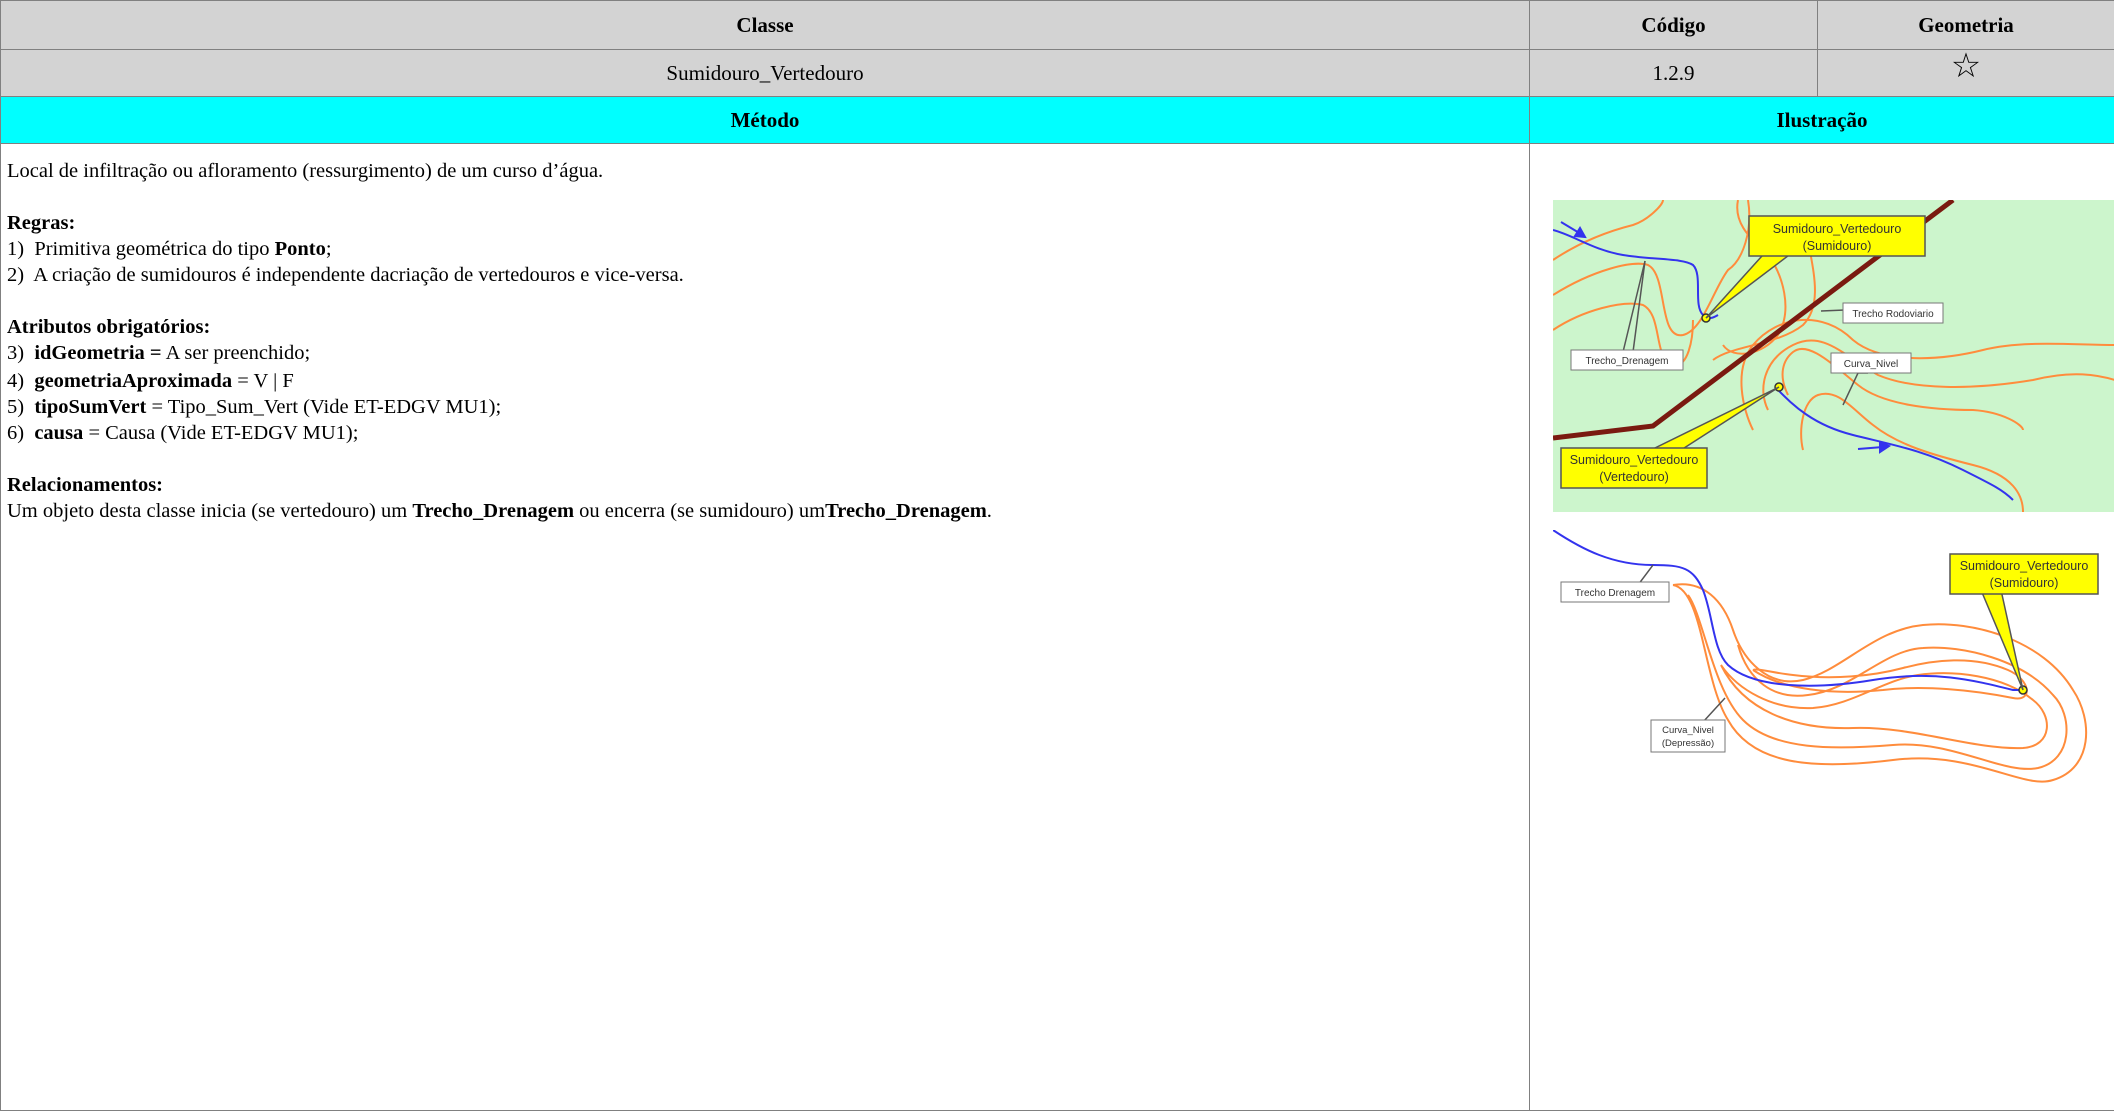 The image size is (2114, 1111). Describe the element at coordinates (1615, 583) in the screenshot. I see `label-trecho-drenagem: Trecho Drenagem` at that location.